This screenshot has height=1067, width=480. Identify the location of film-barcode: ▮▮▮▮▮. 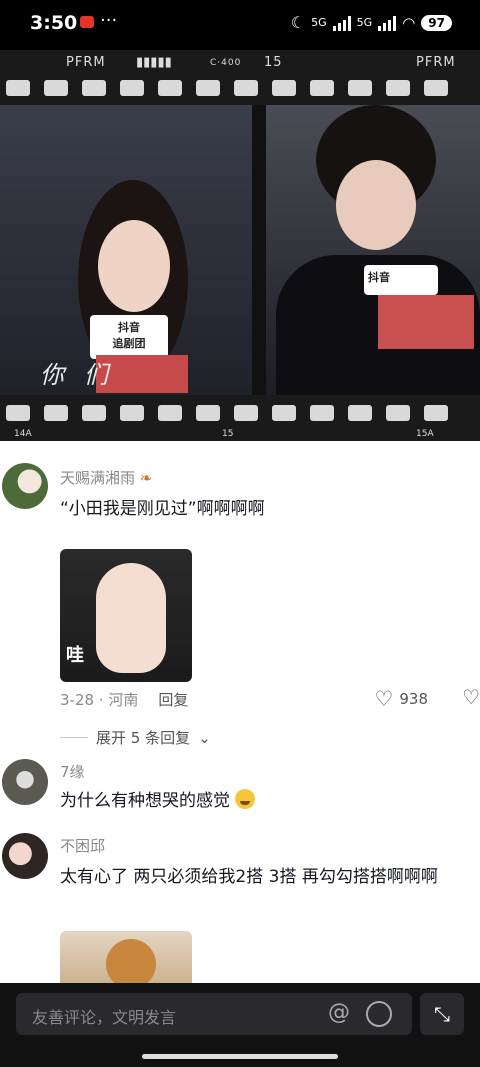
(154, 62).